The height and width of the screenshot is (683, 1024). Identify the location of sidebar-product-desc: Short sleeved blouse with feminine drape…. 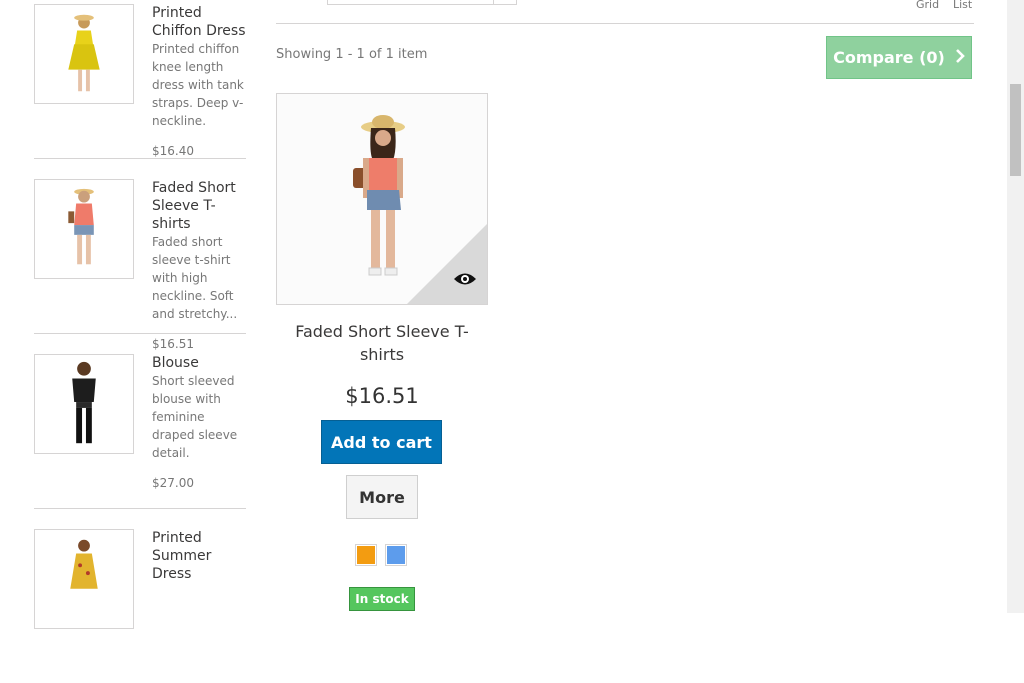
(195, 417).